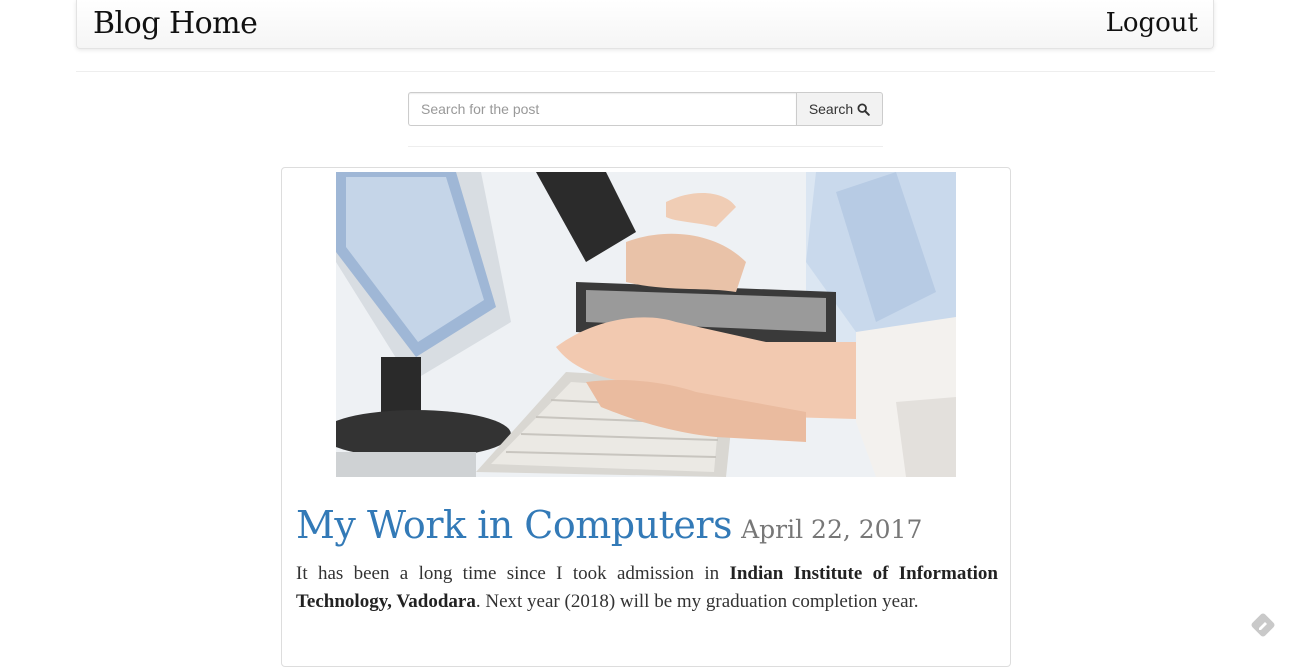  I want to click on search-form: Search, so click(645, 109).